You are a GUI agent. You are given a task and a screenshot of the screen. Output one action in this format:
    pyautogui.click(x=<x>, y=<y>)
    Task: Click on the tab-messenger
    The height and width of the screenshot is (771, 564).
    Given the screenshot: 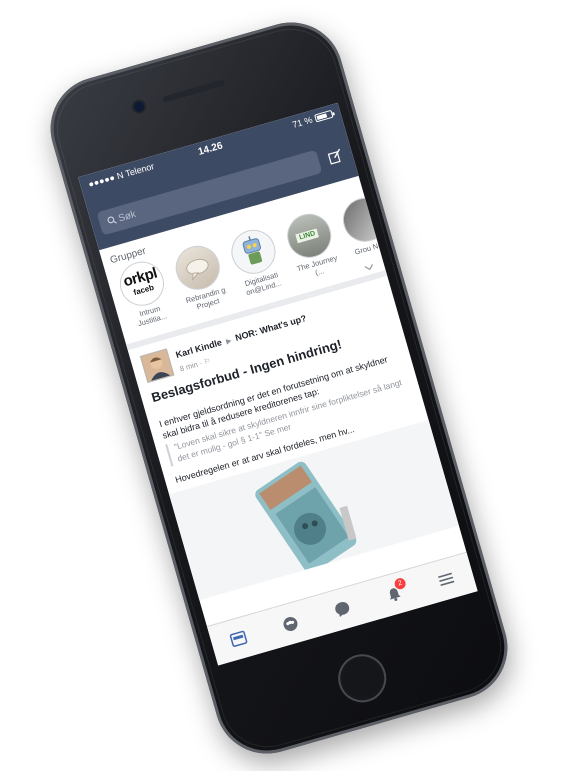 What is the action you would take?
    pyautogui.click(x=342, y=609)
    